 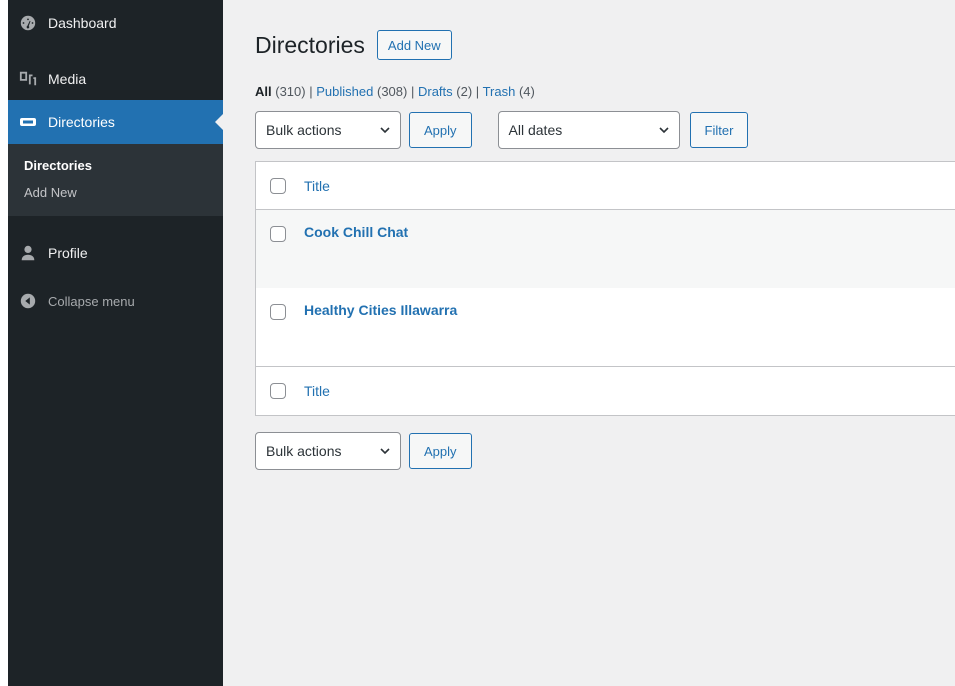 What do you see at coordinates (28, 23) in the screenshot?
I see `dashboard-icon` at bounding box center [28, 23].